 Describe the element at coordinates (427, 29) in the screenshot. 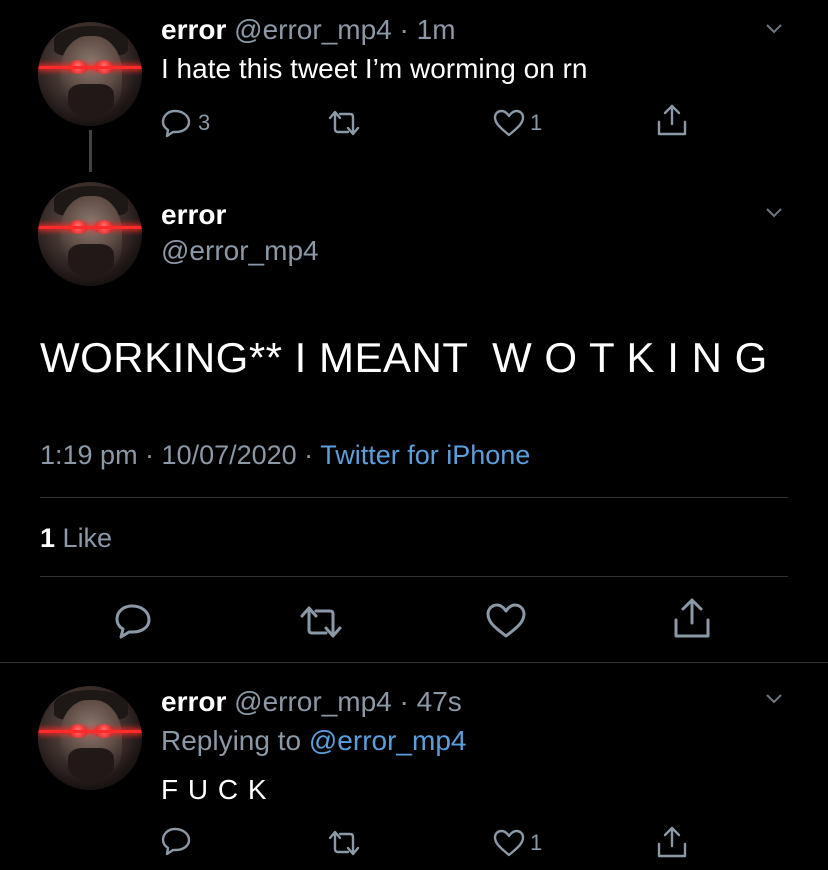

I see `tweet-time: · 1m` at that location.